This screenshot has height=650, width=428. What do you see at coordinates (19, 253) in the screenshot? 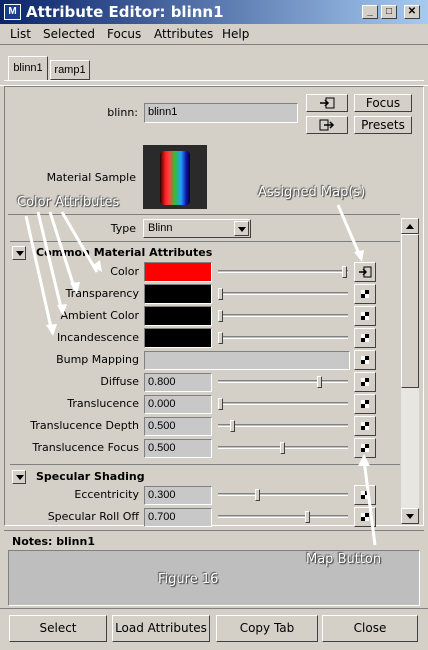
I see `collapse-common-icon` at bounding box center [19, 253].